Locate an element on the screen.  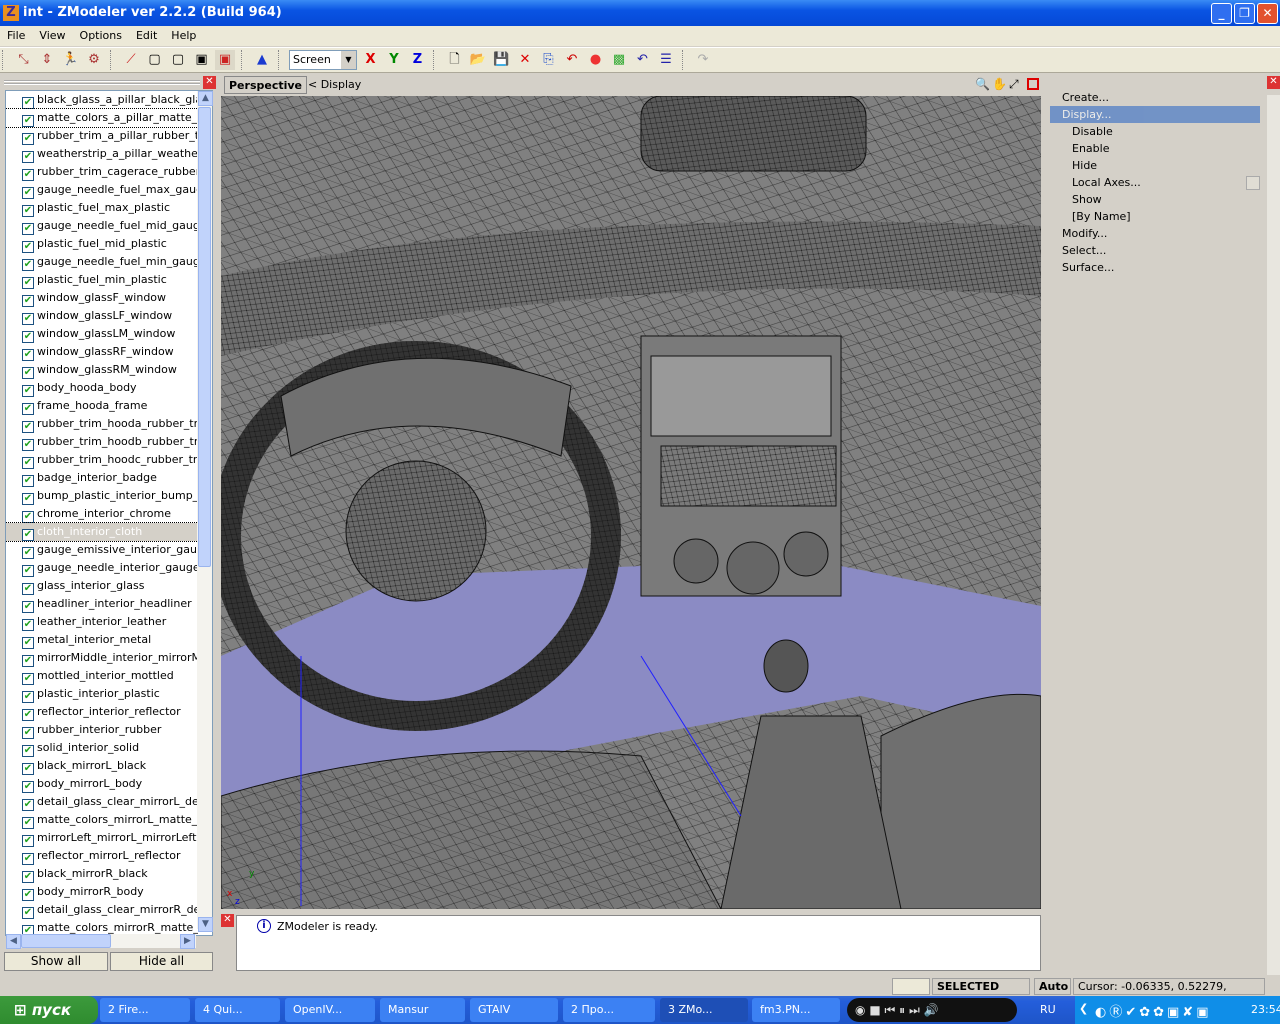
object-list-item: ✔gauge_needle_fuel_mid_gauge_r is located at coordinates (102, 226).